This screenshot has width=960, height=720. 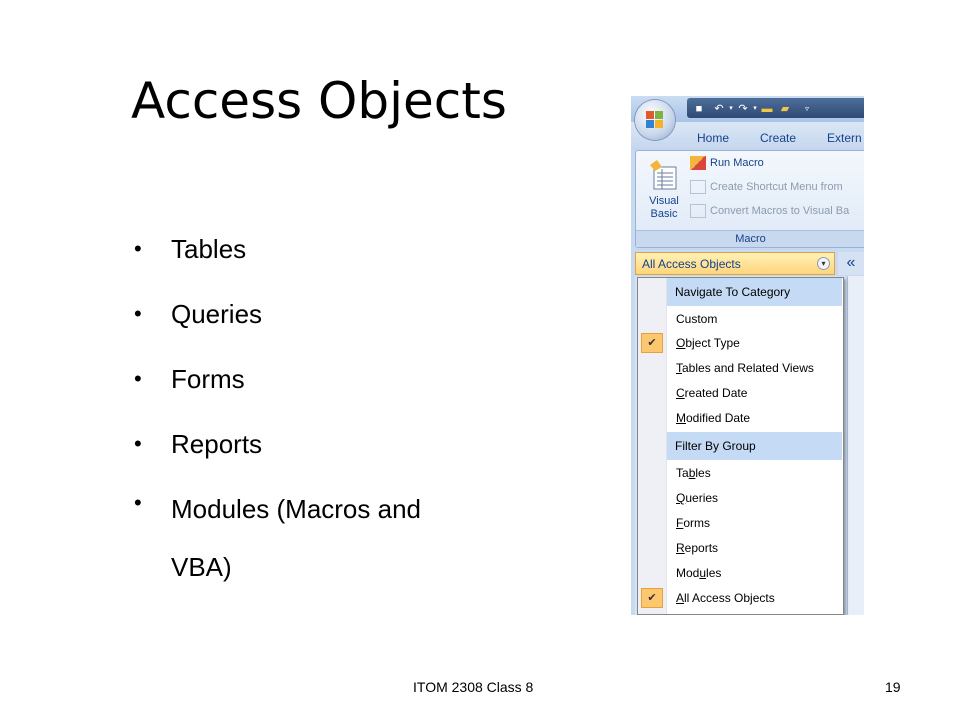 What do you see at coordinates (775, 108) in the screenshot?
I see `quick-access-strip: ■ ↶ ▾ ↷ ▾ ▬ ▰ ▿` at bounding box center [775, 108].